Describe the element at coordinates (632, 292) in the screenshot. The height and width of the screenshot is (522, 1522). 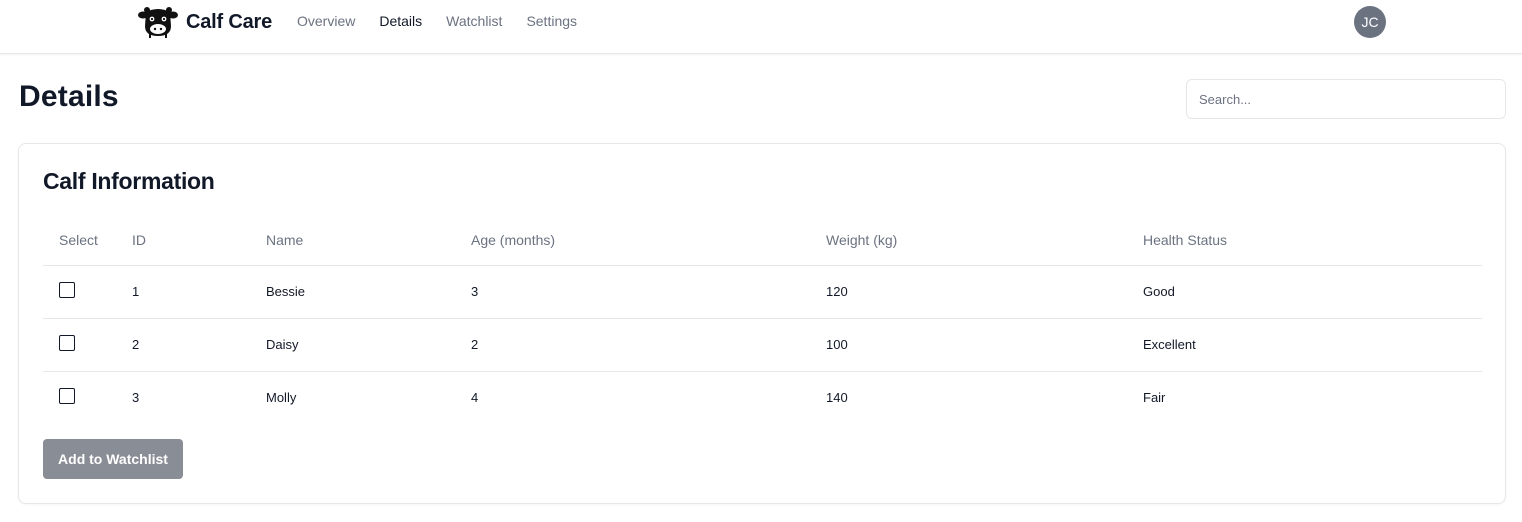
I see `age-cell: 3` at that location.